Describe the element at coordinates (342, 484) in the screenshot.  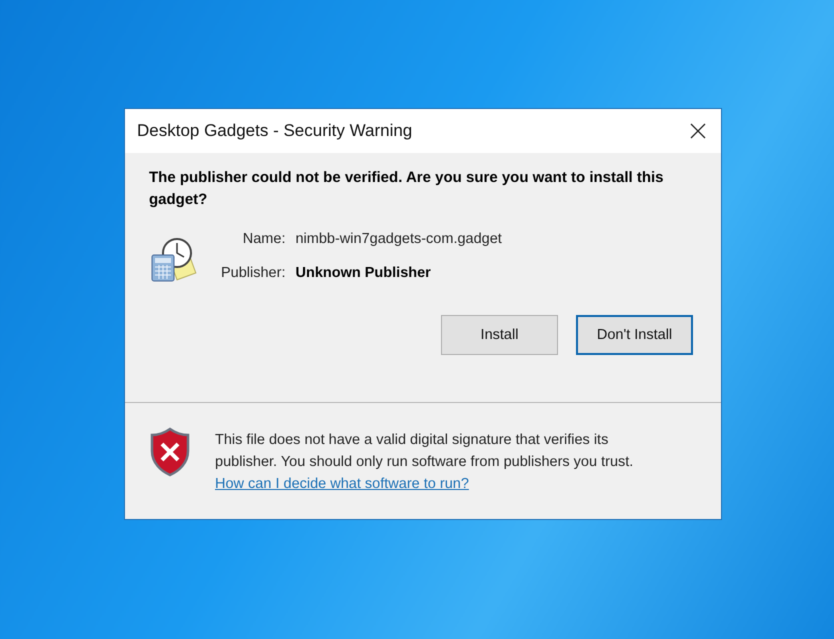
I see `help-link: How can I decide what software to run?` at that location.